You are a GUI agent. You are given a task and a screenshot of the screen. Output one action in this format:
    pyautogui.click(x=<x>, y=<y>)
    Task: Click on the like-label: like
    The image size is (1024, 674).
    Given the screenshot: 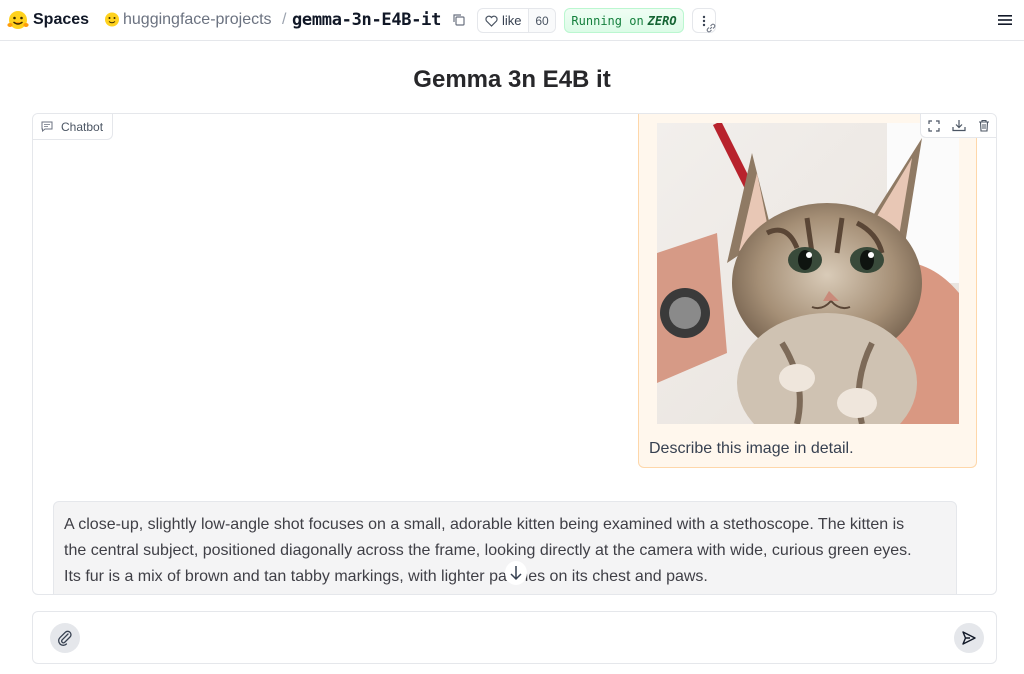 What is the action you would take?
    pyautogui.click(x=512, y=20)
    